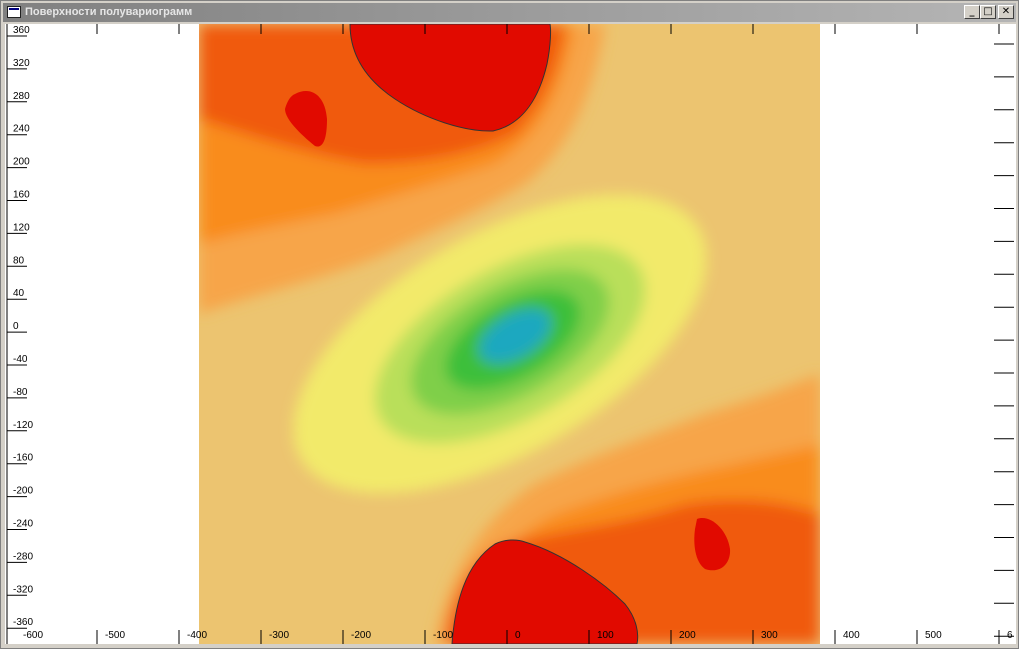  I want to click on y-tick-label: -80, so click(20, 392).